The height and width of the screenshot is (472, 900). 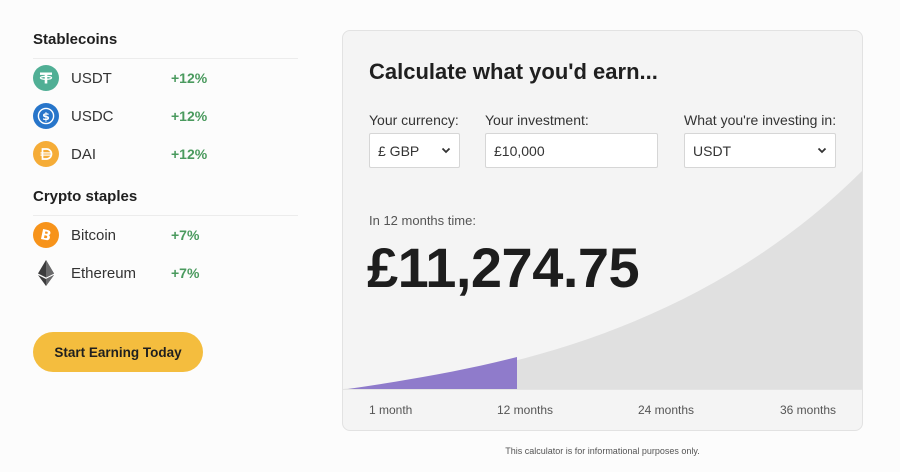 I want to click on asset-row-ethereum: Ethereum +7%, so click(x=165, y=273).